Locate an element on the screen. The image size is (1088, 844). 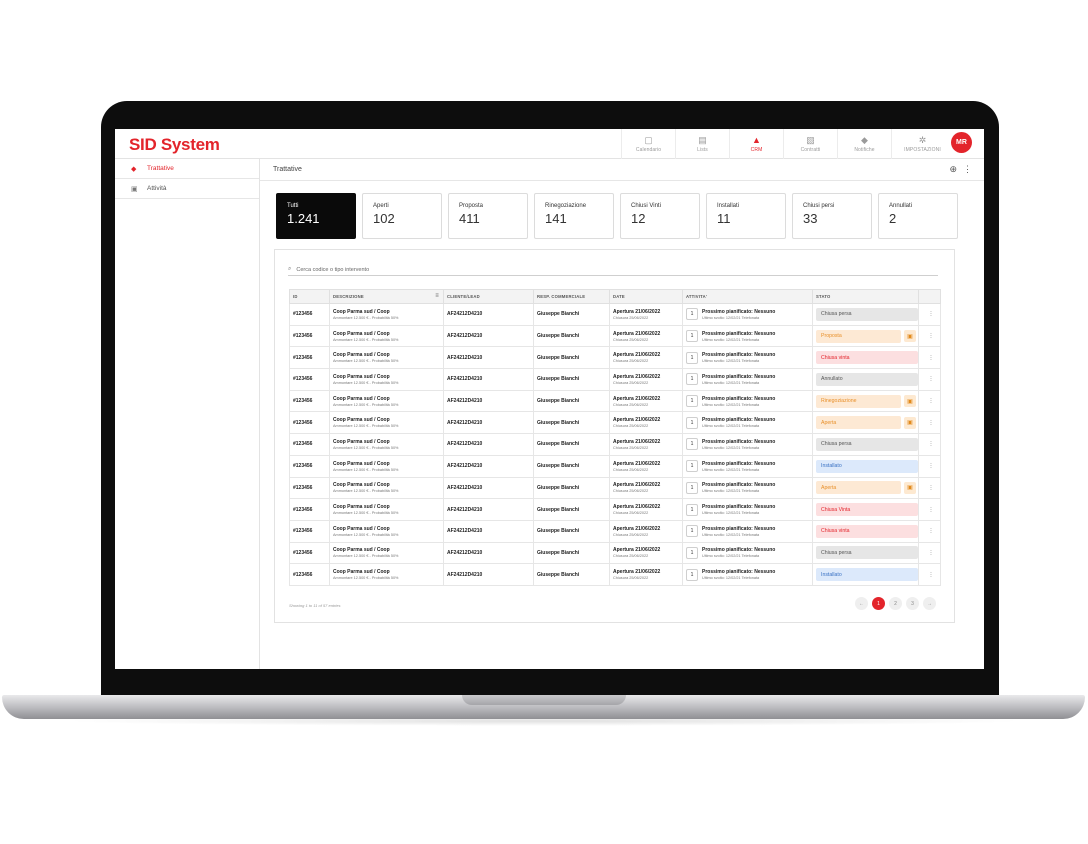
app-logo: SID System is located at coordinates (174, 145).